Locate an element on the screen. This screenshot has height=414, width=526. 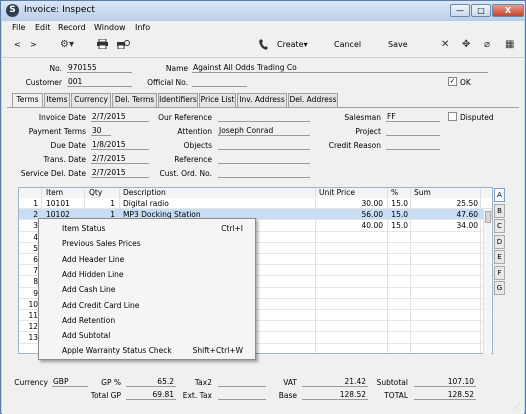
invoice-date-field: 2/7/2015 is located at coordinates (120, 117).